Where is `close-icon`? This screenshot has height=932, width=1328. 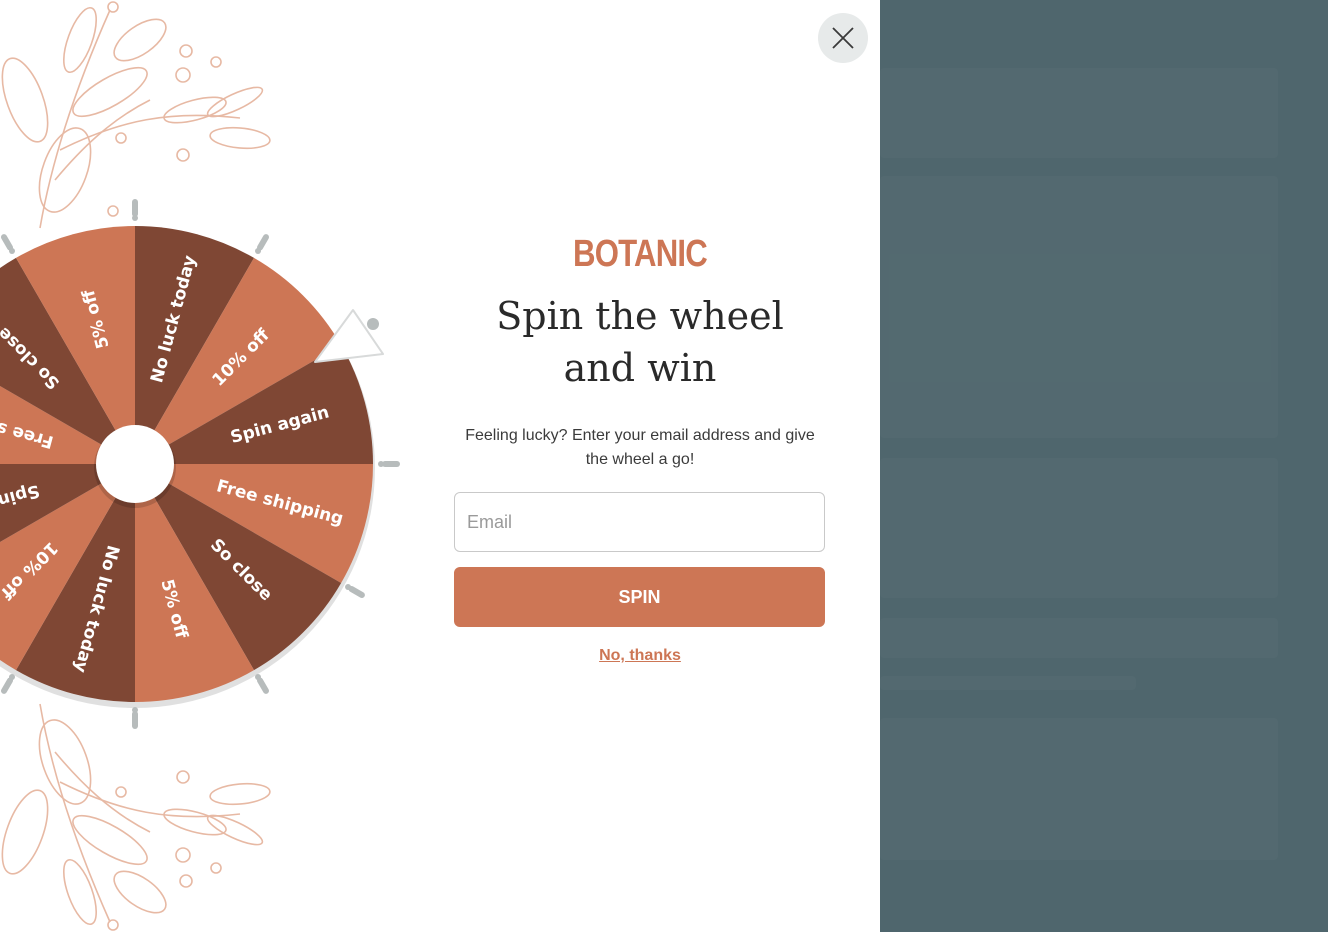
close-icon is located at coordinates (843, 38).